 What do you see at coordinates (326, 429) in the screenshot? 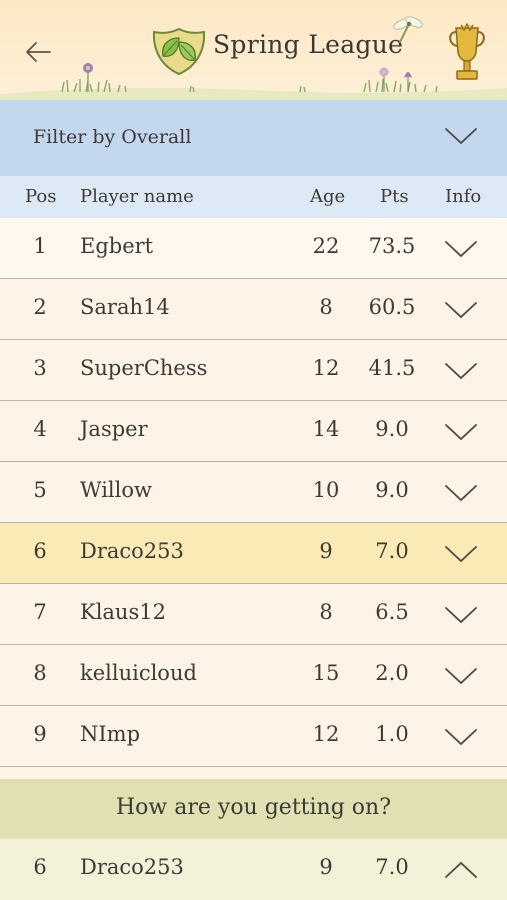
I see `row-age: 14` at bounding box center [326, 429].